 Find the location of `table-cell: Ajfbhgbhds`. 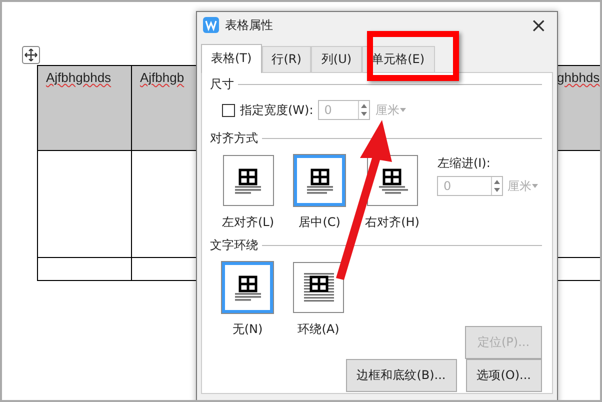

table-cell: Ajfbhgbhds is located at coordinates (79, 77).